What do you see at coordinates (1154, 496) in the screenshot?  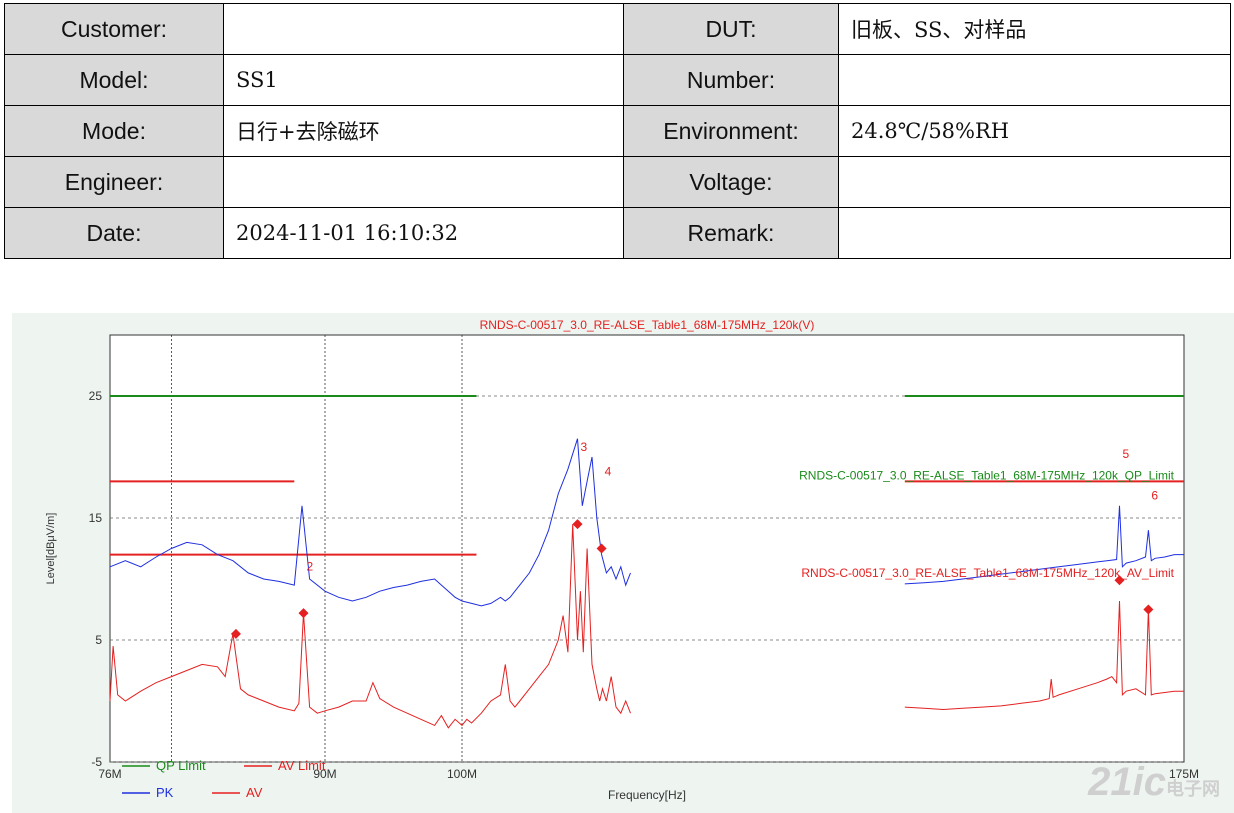 I see `peak-label: 6` at bounding box center [1154, 496].